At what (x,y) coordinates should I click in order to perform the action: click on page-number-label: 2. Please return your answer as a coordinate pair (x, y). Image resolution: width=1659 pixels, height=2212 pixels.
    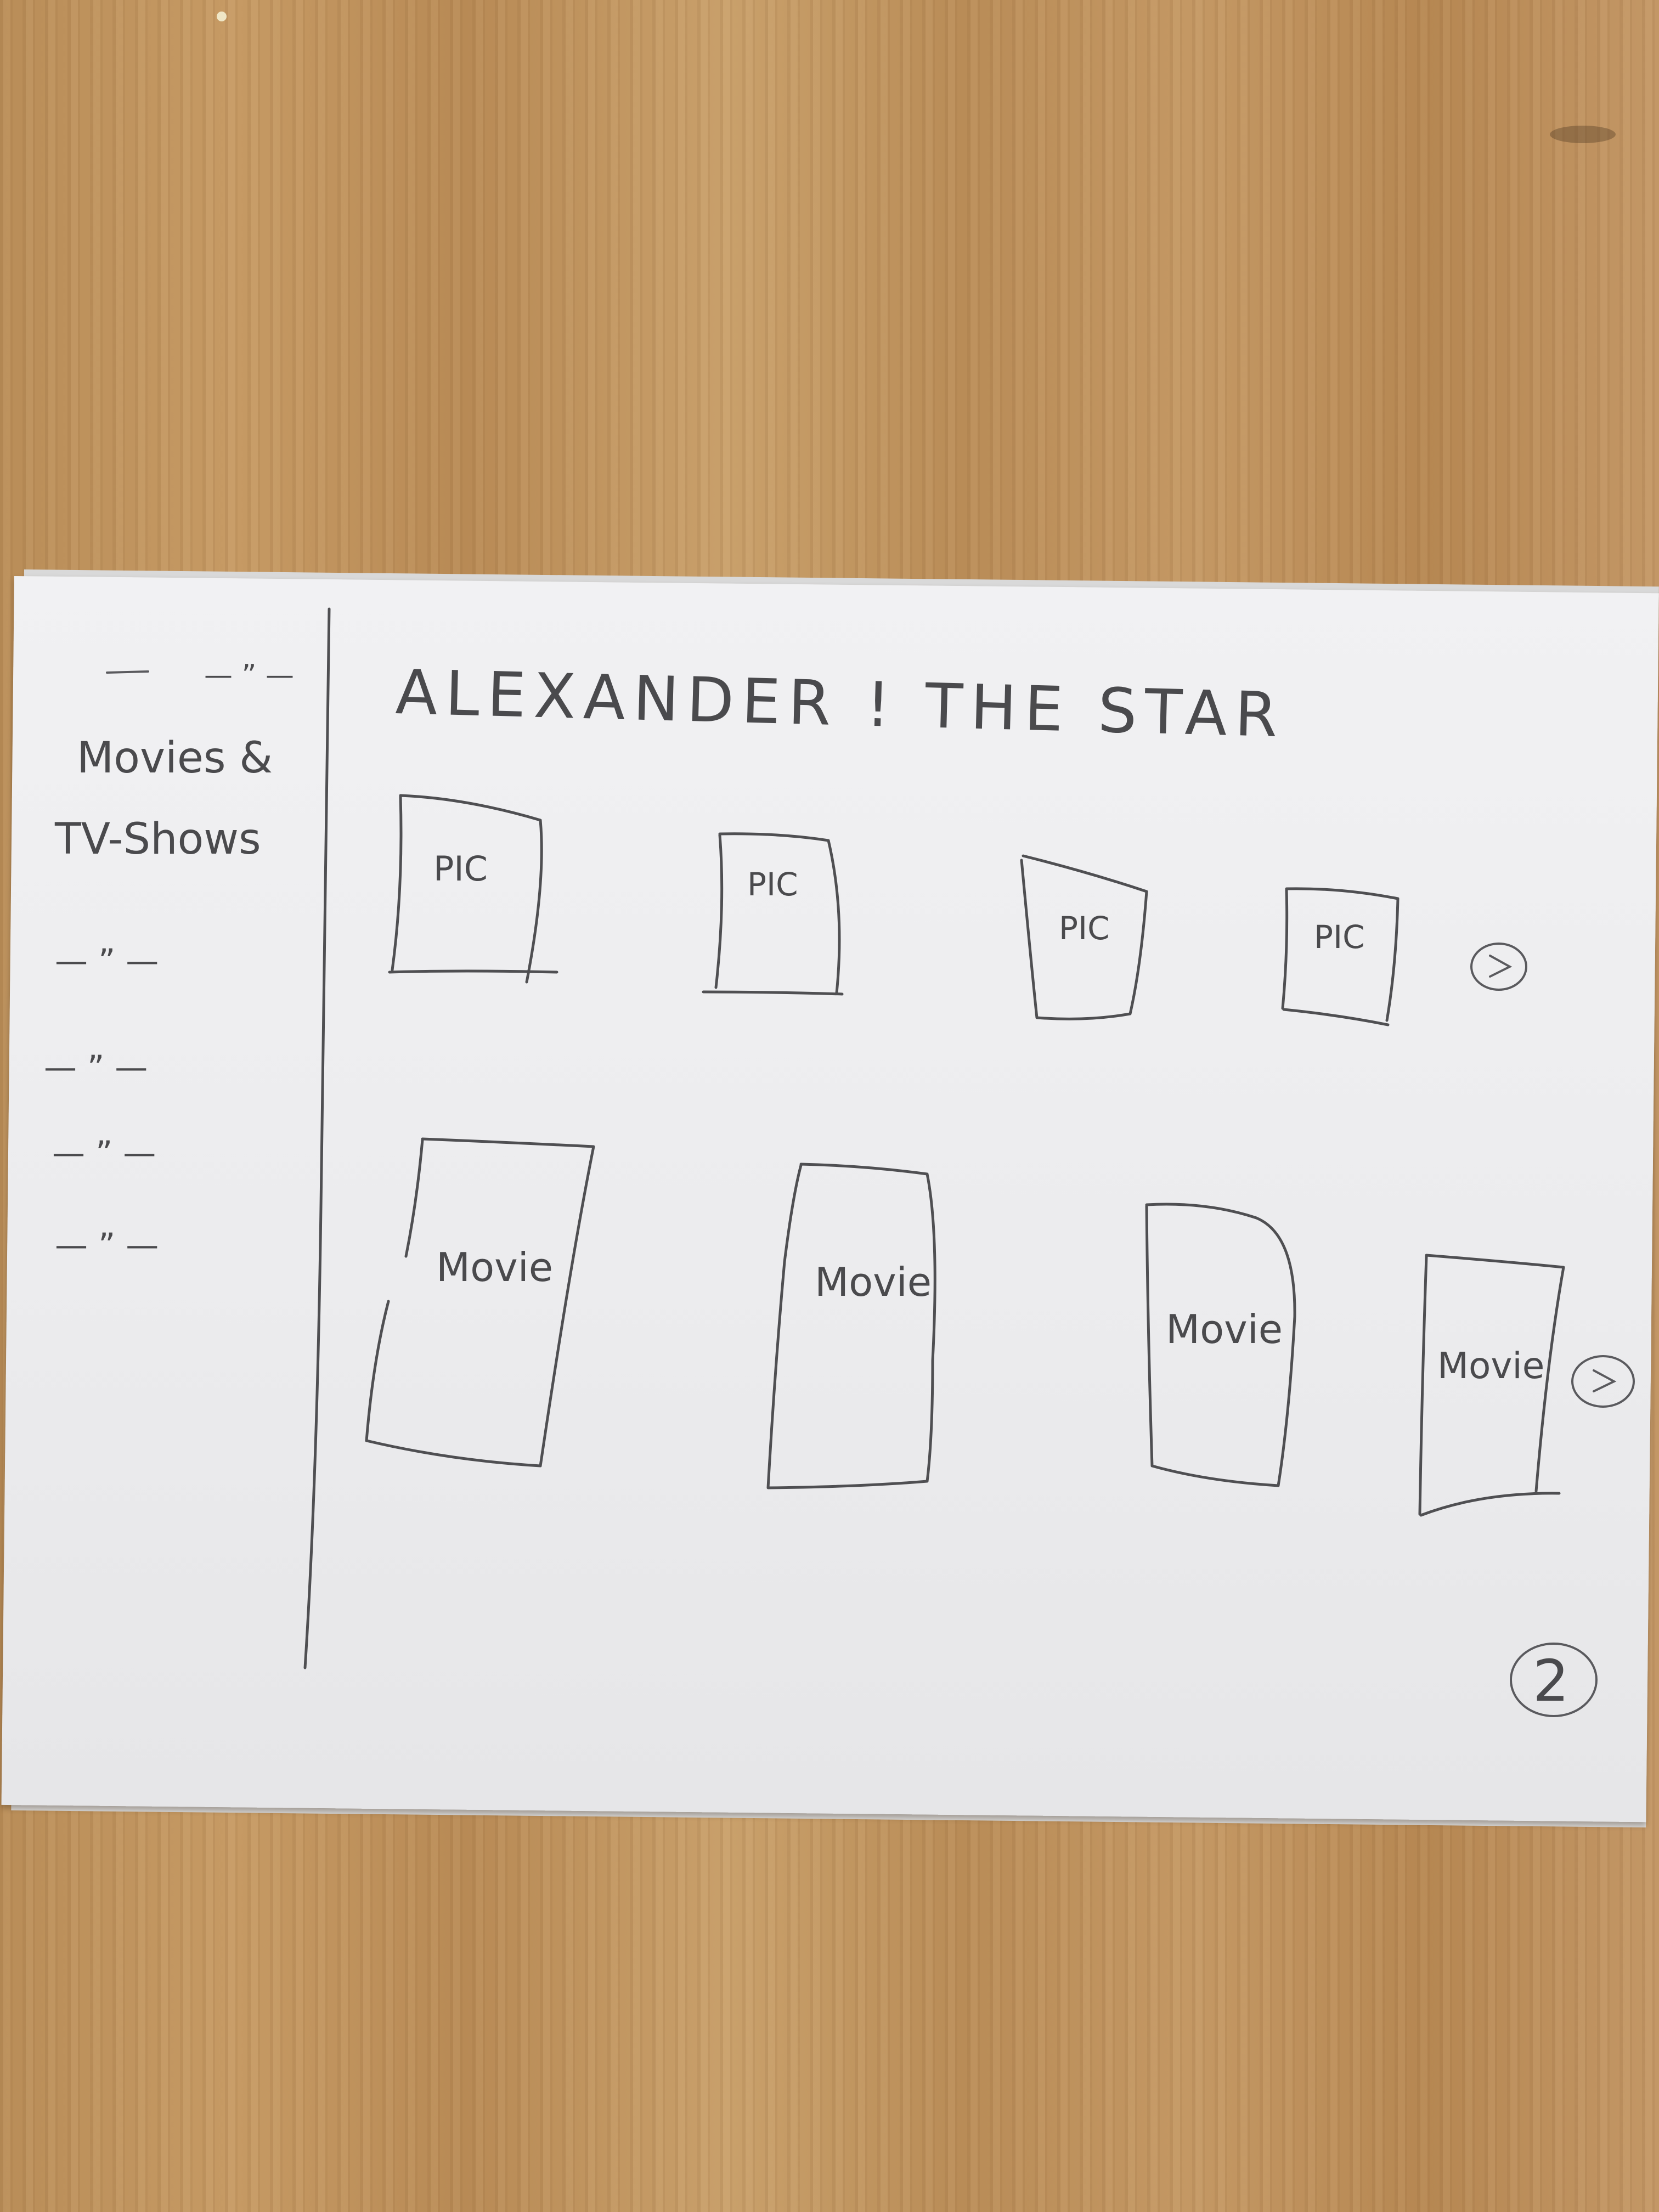
    Looking at the image, I should click on (1551, 1681).